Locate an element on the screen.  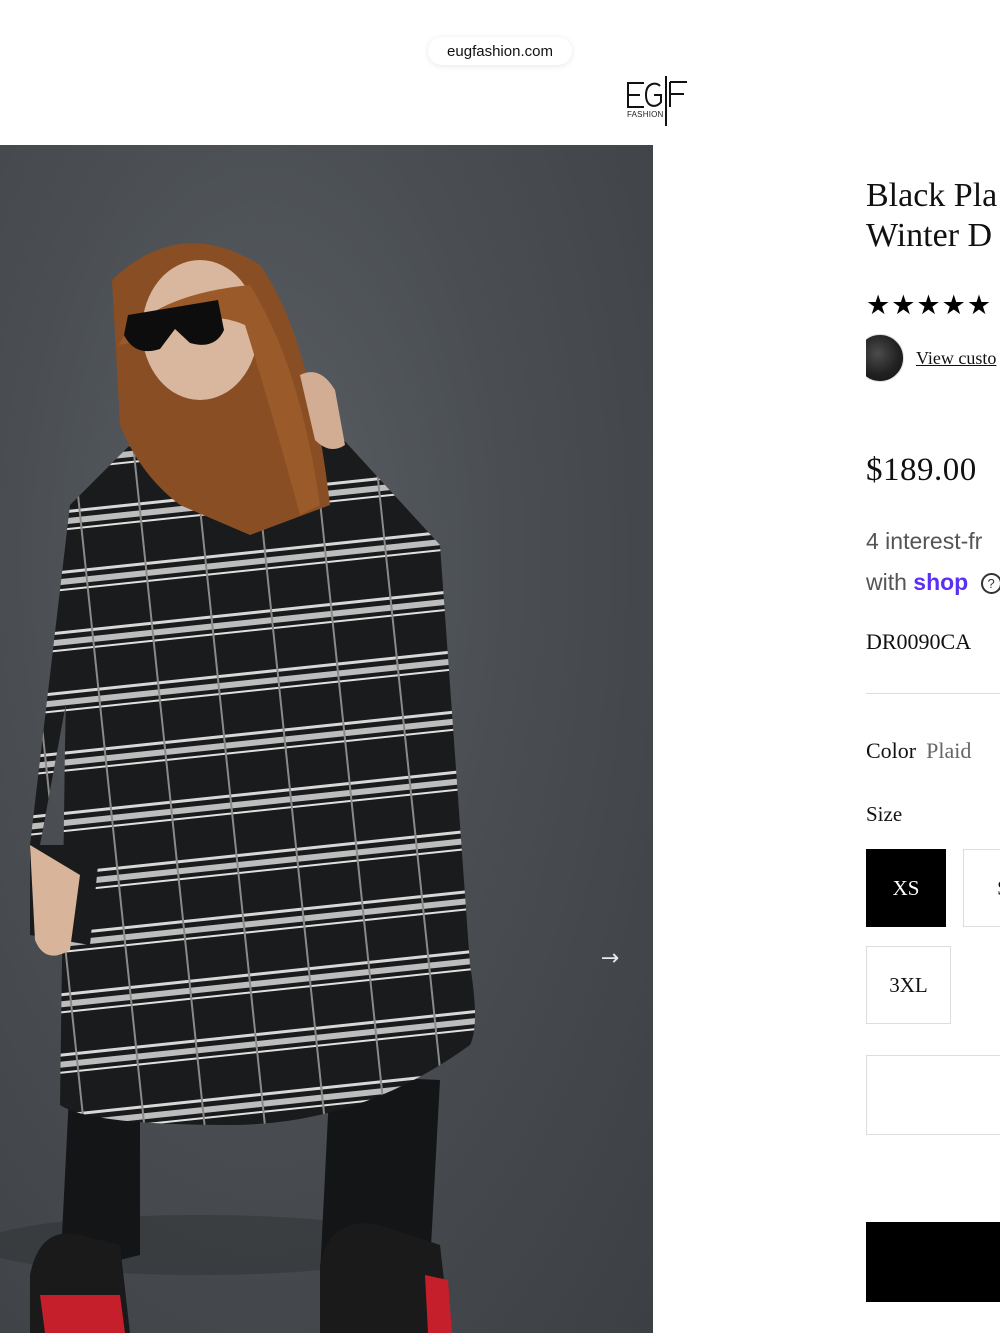
color-label: Color is located at coordinates (891, 750).